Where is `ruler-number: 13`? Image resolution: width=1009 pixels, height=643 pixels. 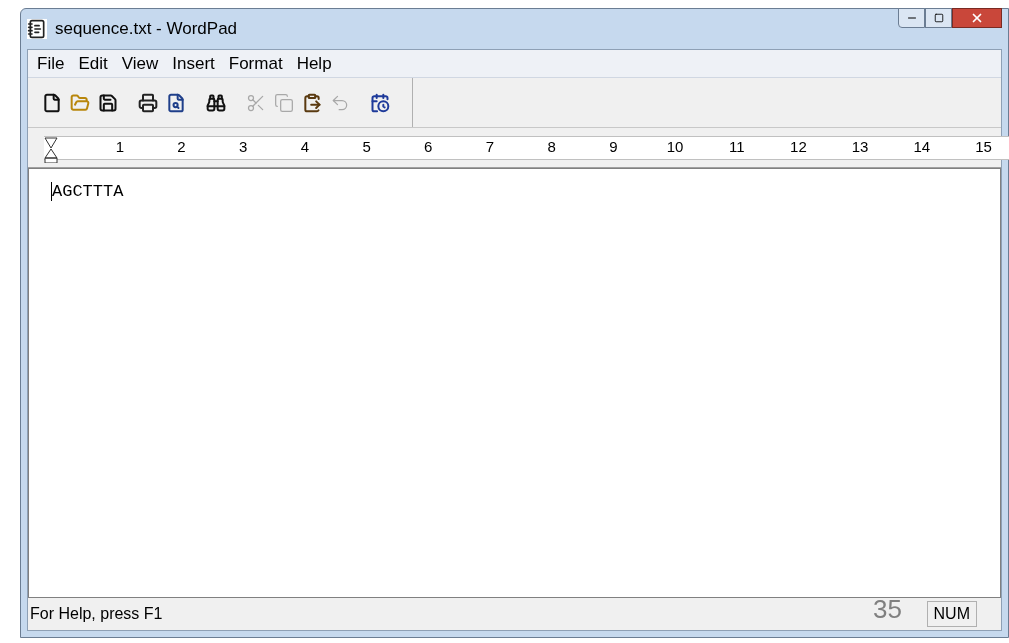
ruler-number: 13 is located at coordinates (860, 147).